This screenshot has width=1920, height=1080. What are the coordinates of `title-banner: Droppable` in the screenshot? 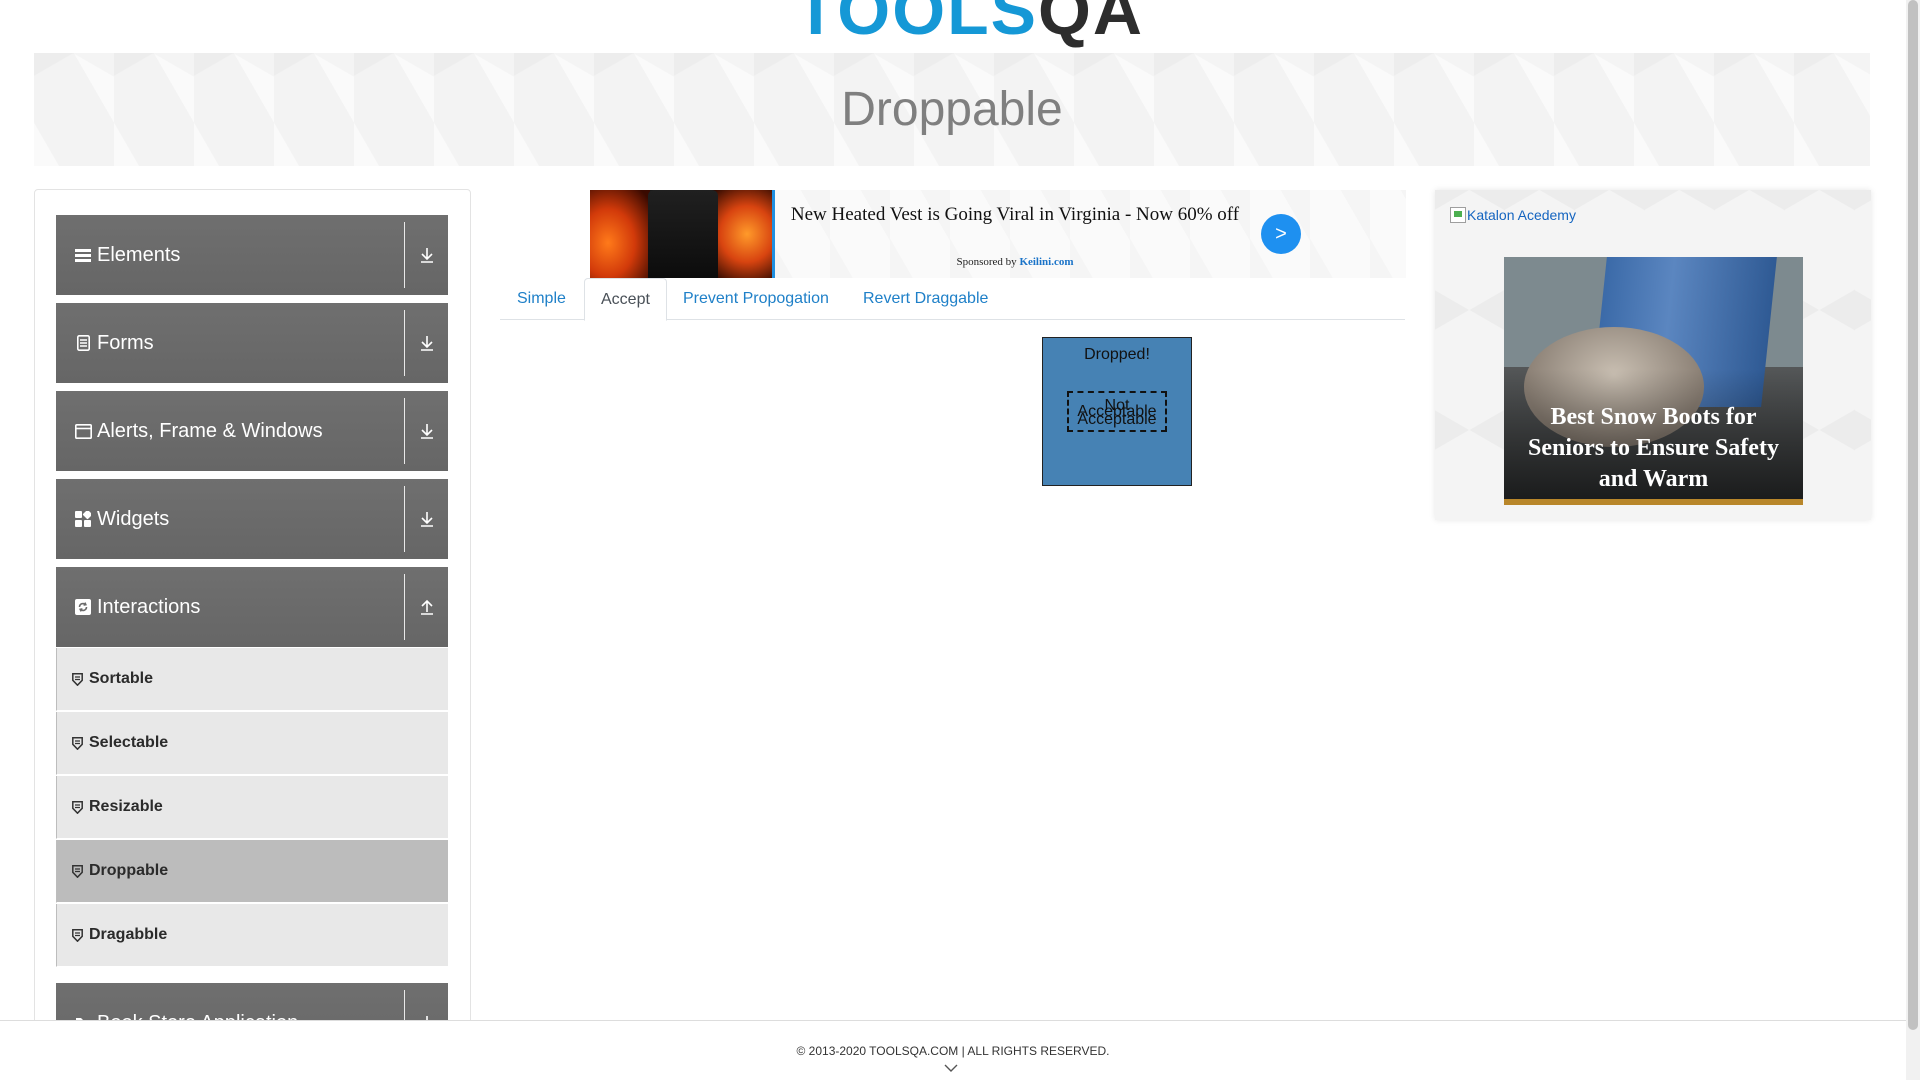 It's located at (952, 109).